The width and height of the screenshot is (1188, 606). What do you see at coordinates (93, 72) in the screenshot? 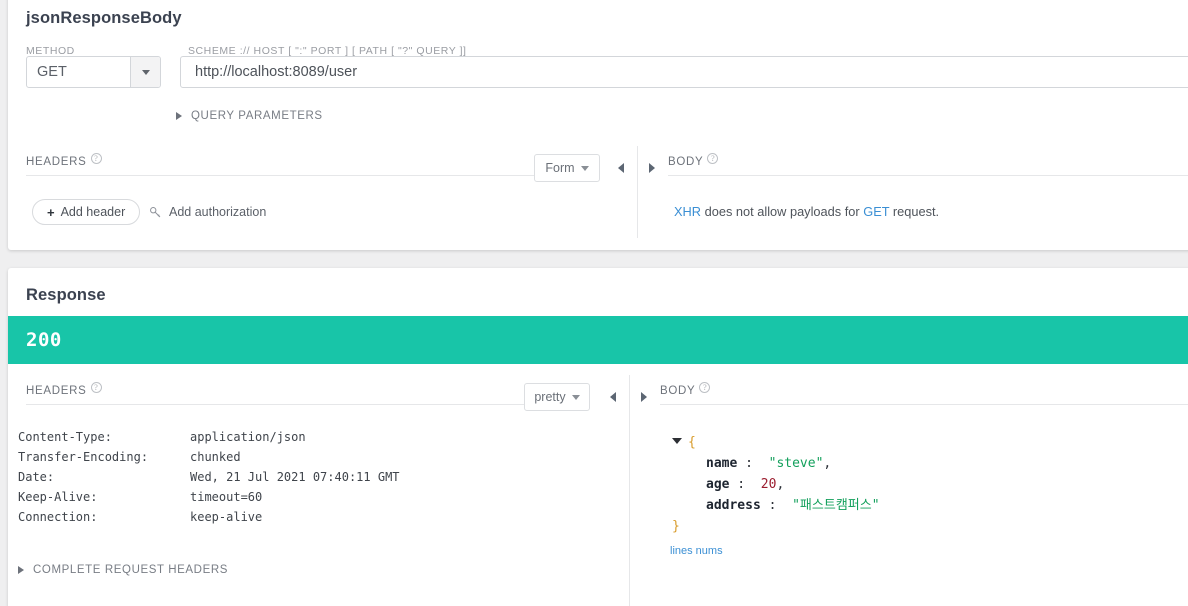
I see `method-select: GET` at bounding box center [93, 72].